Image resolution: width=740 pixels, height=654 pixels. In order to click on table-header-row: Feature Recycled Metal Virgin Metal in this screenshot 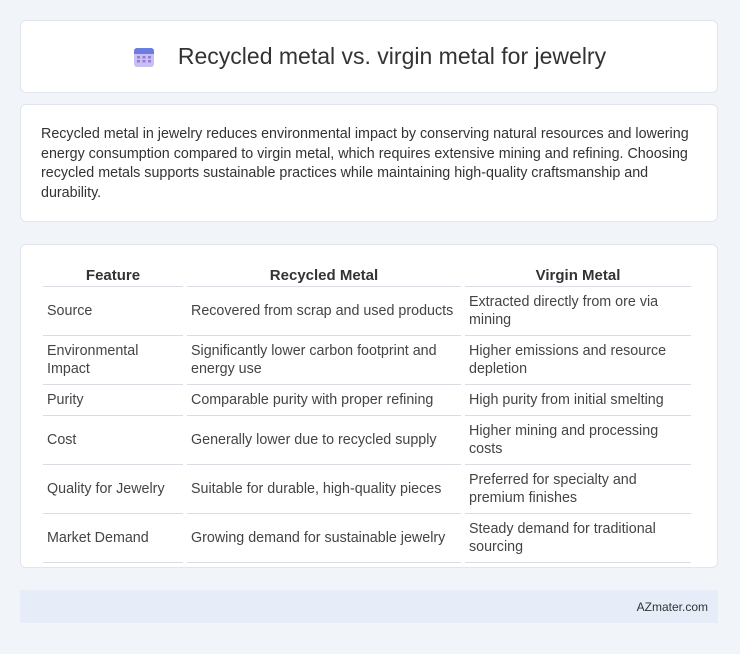, I will do `click(367, 274)`.